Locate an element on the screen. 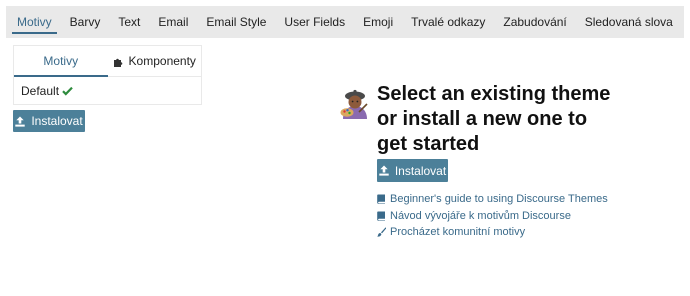 The height and width of the screenshot is (296, 690). themes-list-panel: Motivy Komponenty Default is located at coordinates (107, 75).